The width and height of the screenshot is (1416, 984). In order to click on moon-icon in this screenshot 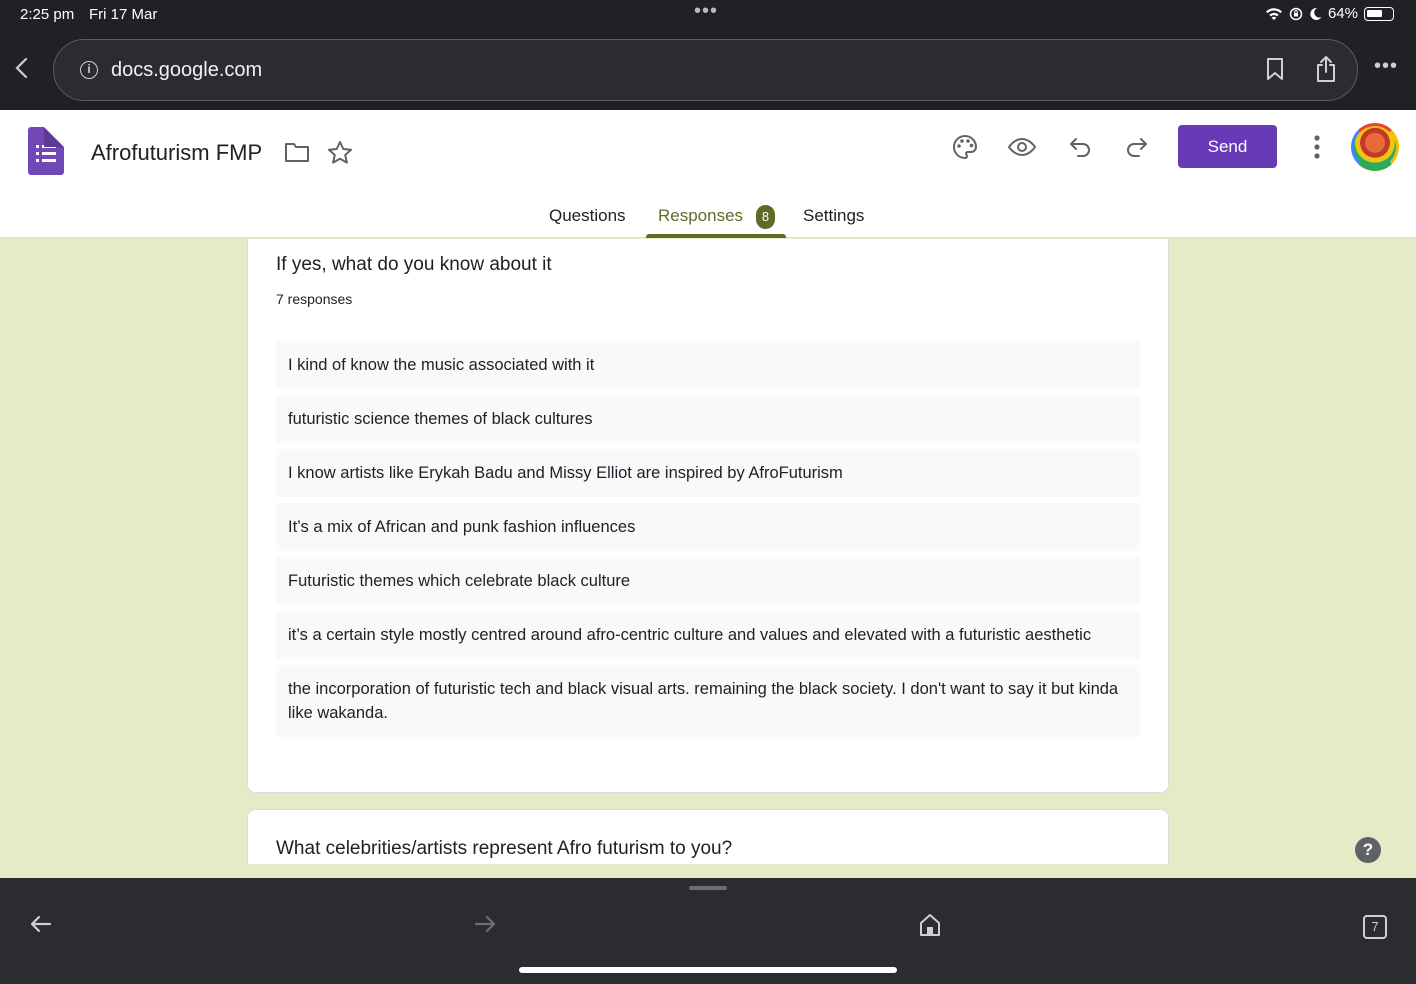, I will do `click(1316, 13)`.